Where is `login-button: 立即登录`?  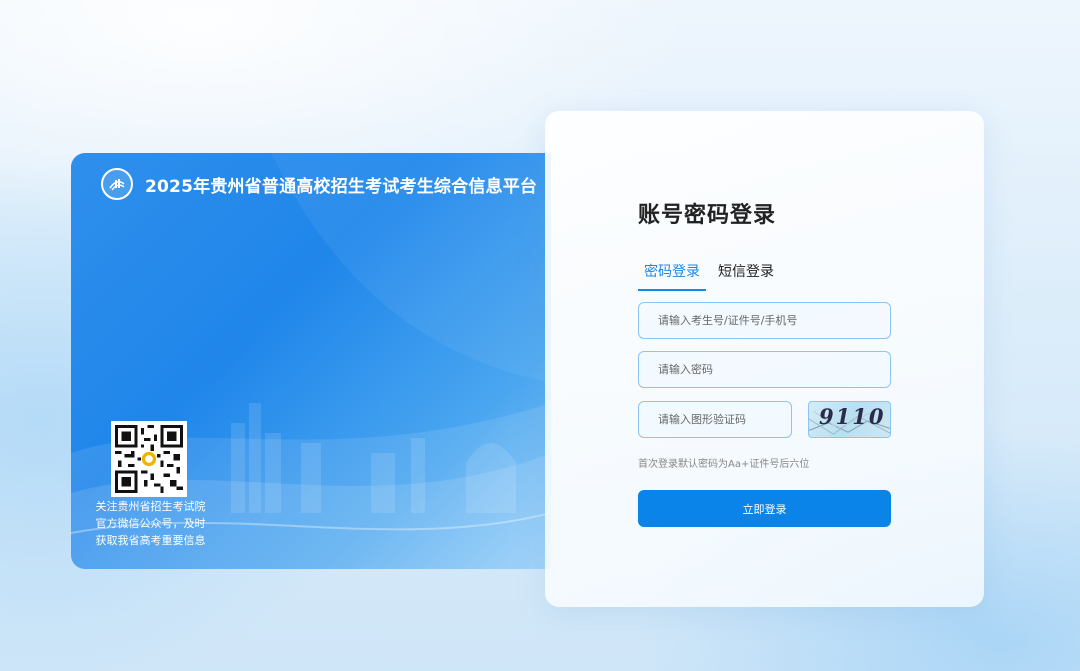 login-button: 立即登录 is located at coordinates (764, 508).